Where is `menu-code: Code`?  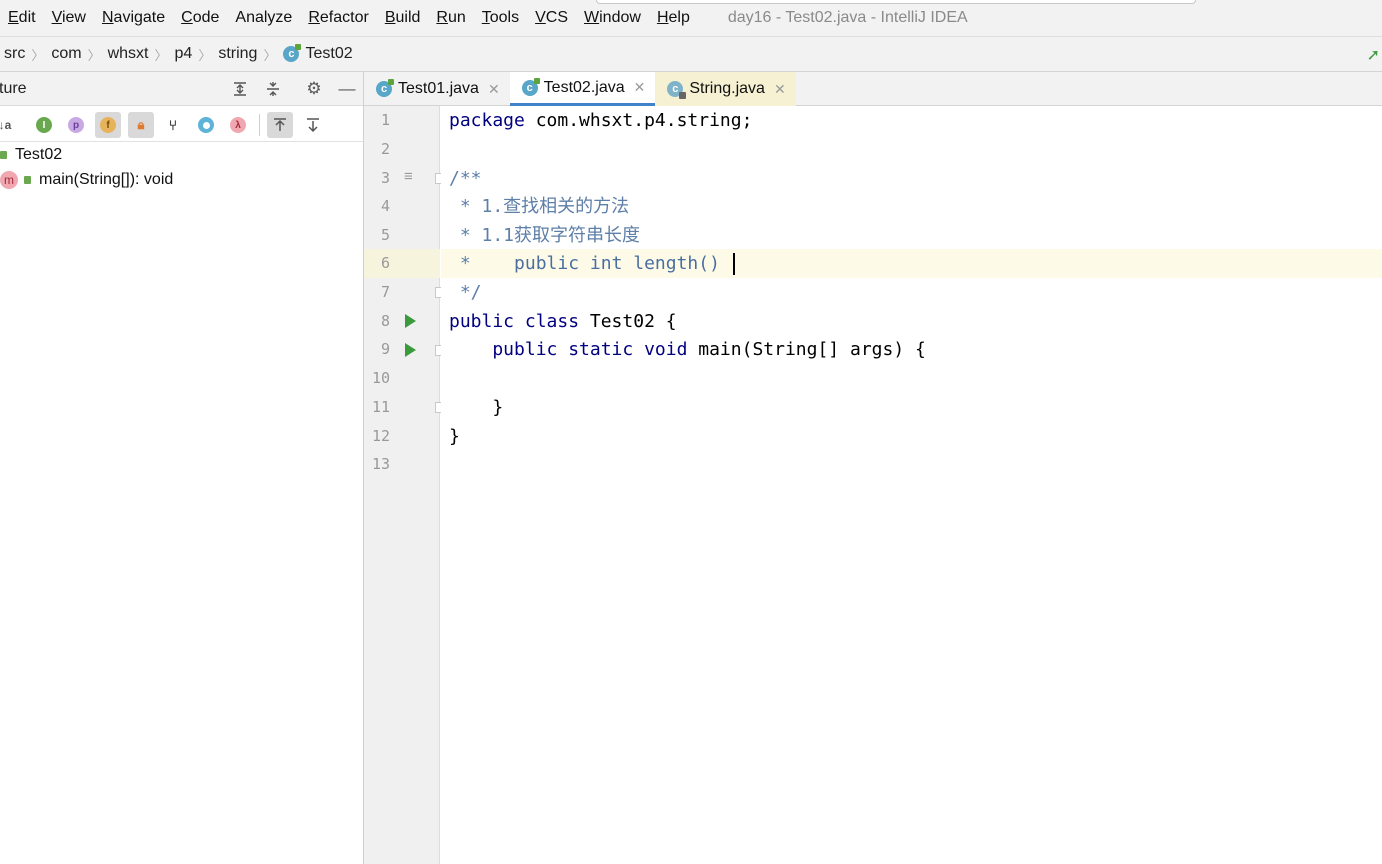 menu-code: Code is located at coordinates (200, 18).